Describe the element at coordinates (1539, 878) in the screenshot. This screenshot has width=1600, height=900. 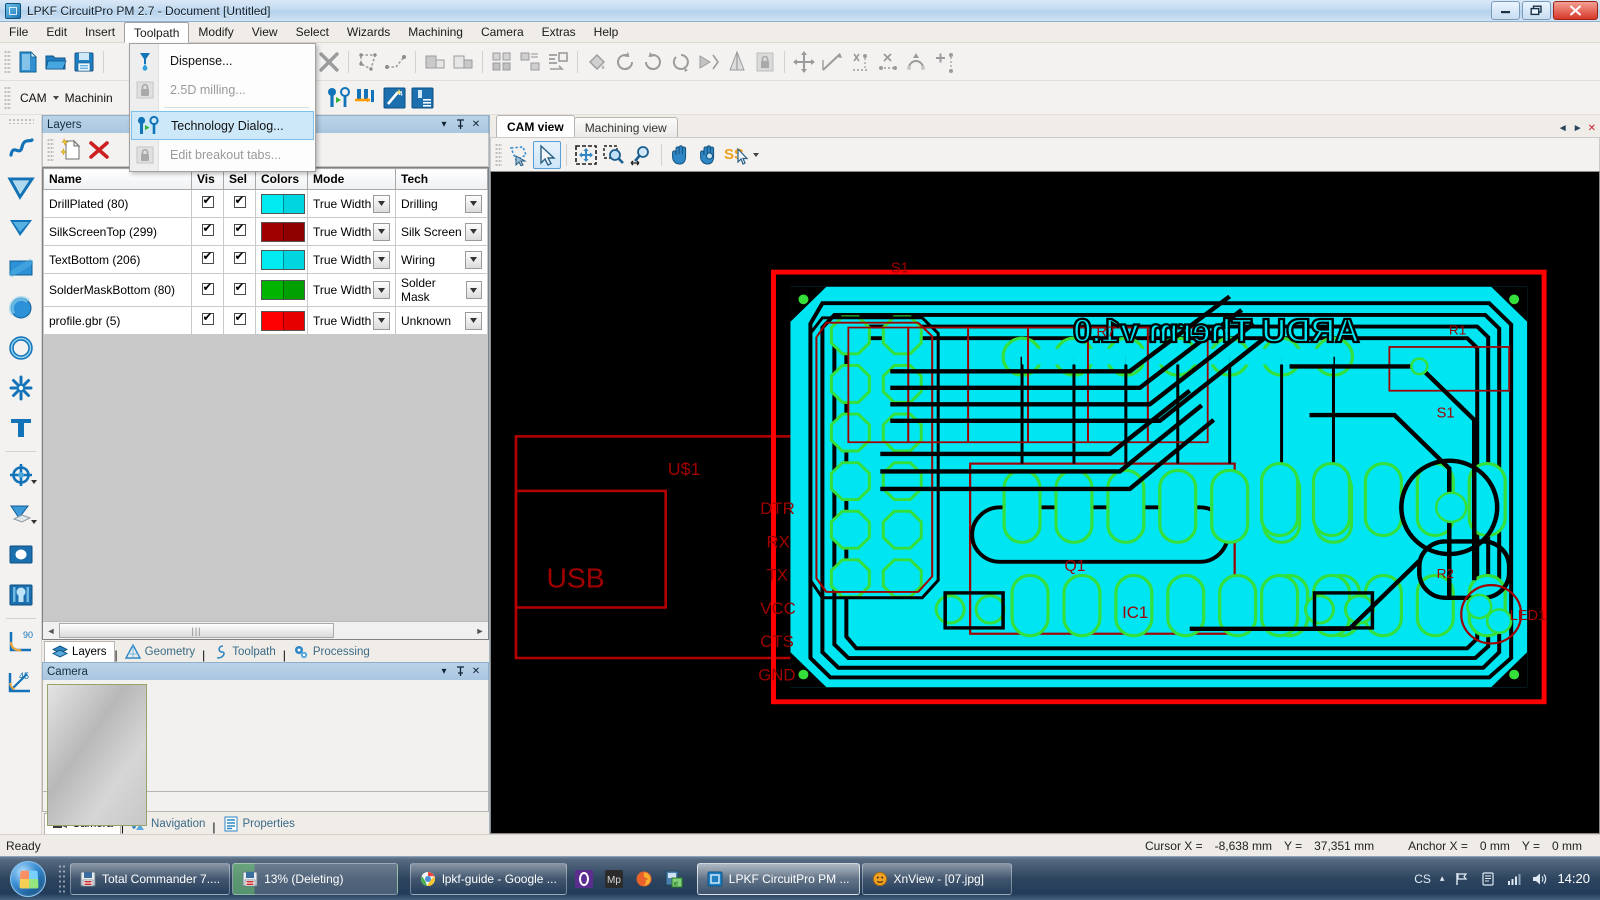
I see `volume-icon` at that location.